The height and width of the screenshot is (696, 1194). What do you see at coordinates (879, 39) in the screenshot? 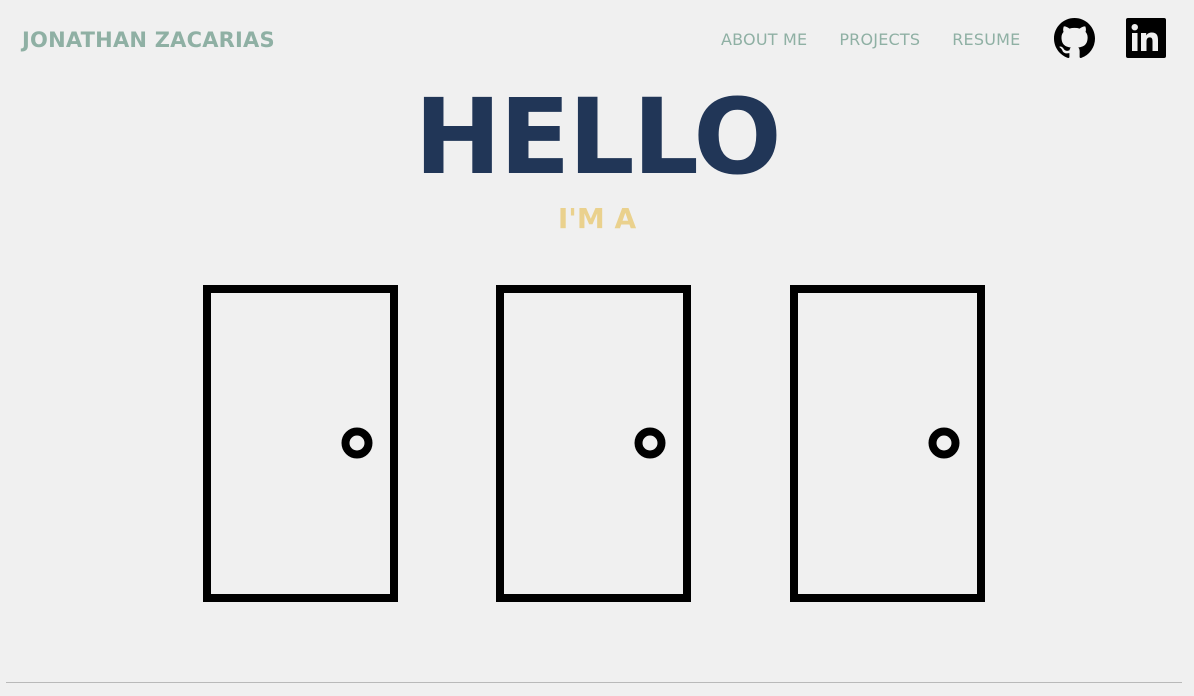
I see `nav-projects-link: PROJECTS` at bounding box center [879, 39].